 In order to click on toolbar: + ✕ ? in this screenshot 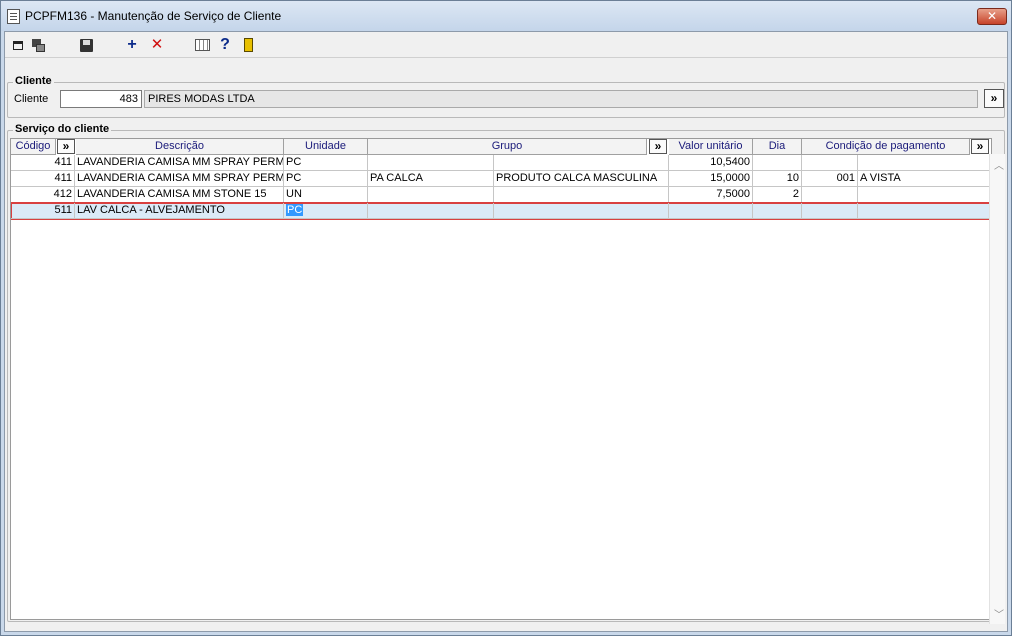, I will do `click(506, 45)`.